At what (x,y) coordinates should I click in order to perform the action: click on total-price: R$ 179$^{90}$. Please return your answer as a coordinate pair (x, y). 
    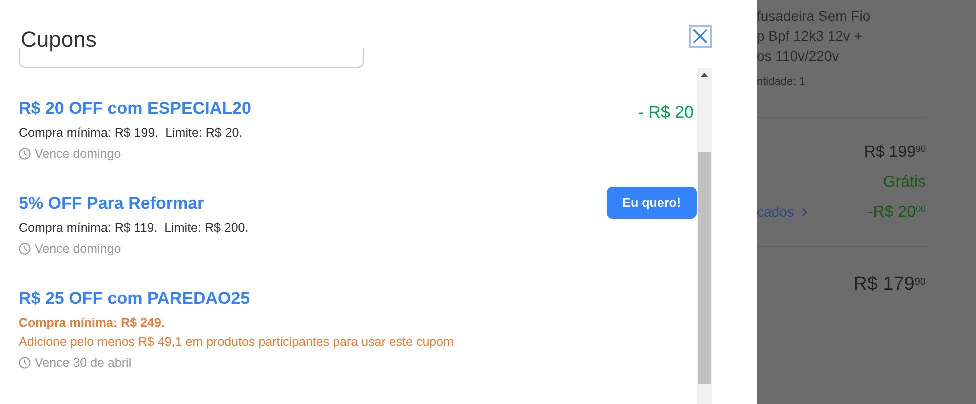
    Looking at the image, I should click on (890, 284).